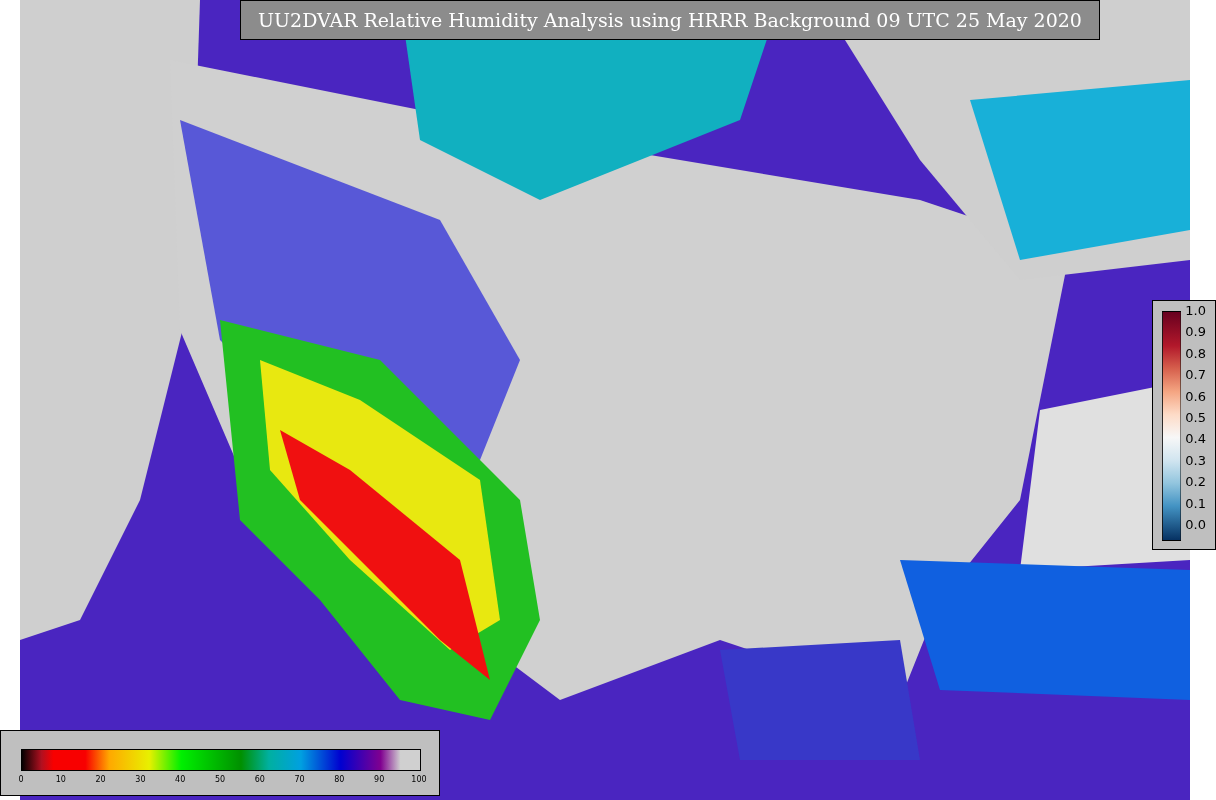 This screenshot has width=1216, height=800. I want to click on tick-label: 0, so click(21, 780).